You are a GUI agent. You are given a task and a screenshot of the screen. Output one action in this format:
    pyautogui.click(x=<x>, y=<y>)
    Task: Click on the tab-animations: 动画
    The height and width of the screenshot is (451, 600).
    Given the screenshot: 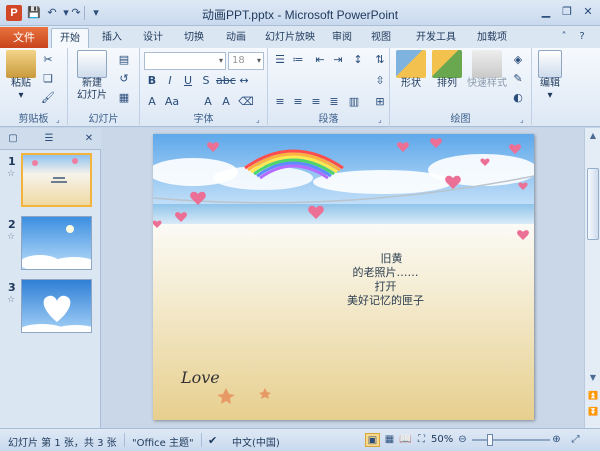 What is the action you would take?
    pyautogui.click(x=236, y=38)
    